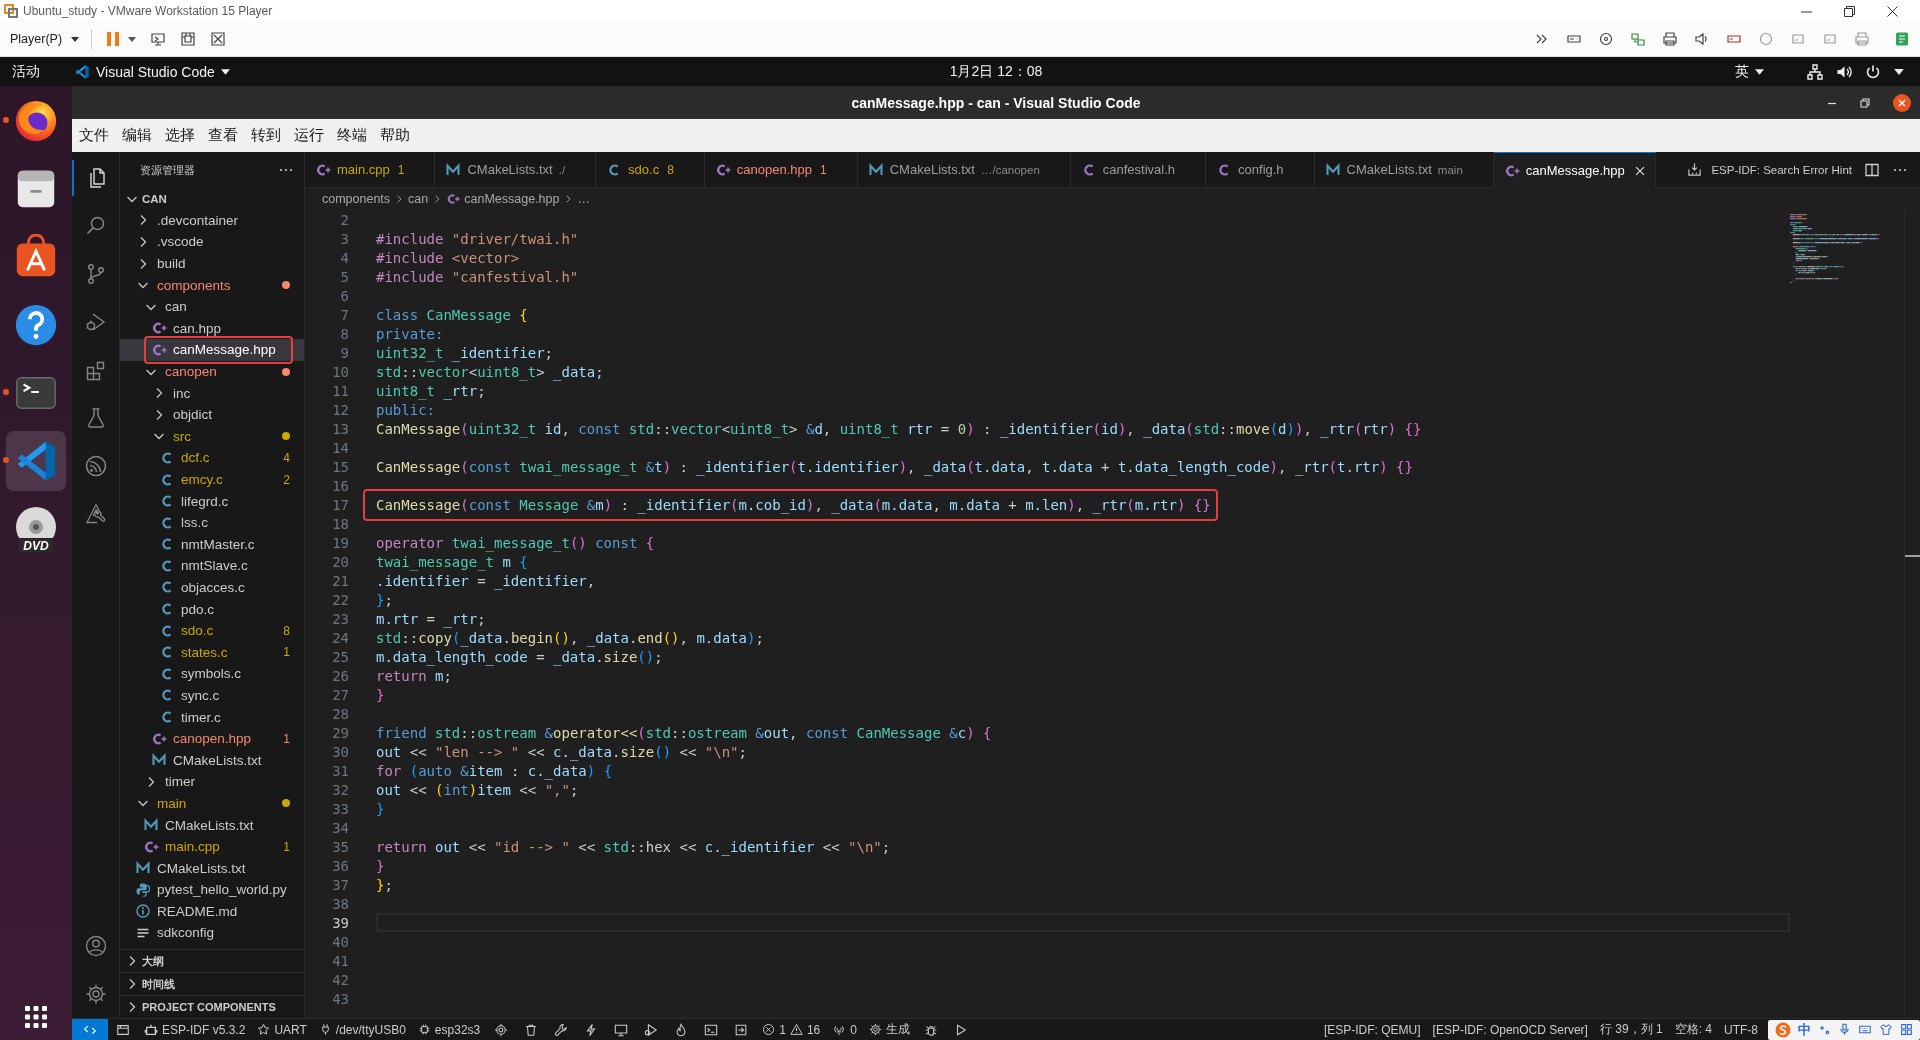 Image resolution: width=1920 pixels, height=1040 pixels. I want to click on app-grid-icon, so click(36, 1017).